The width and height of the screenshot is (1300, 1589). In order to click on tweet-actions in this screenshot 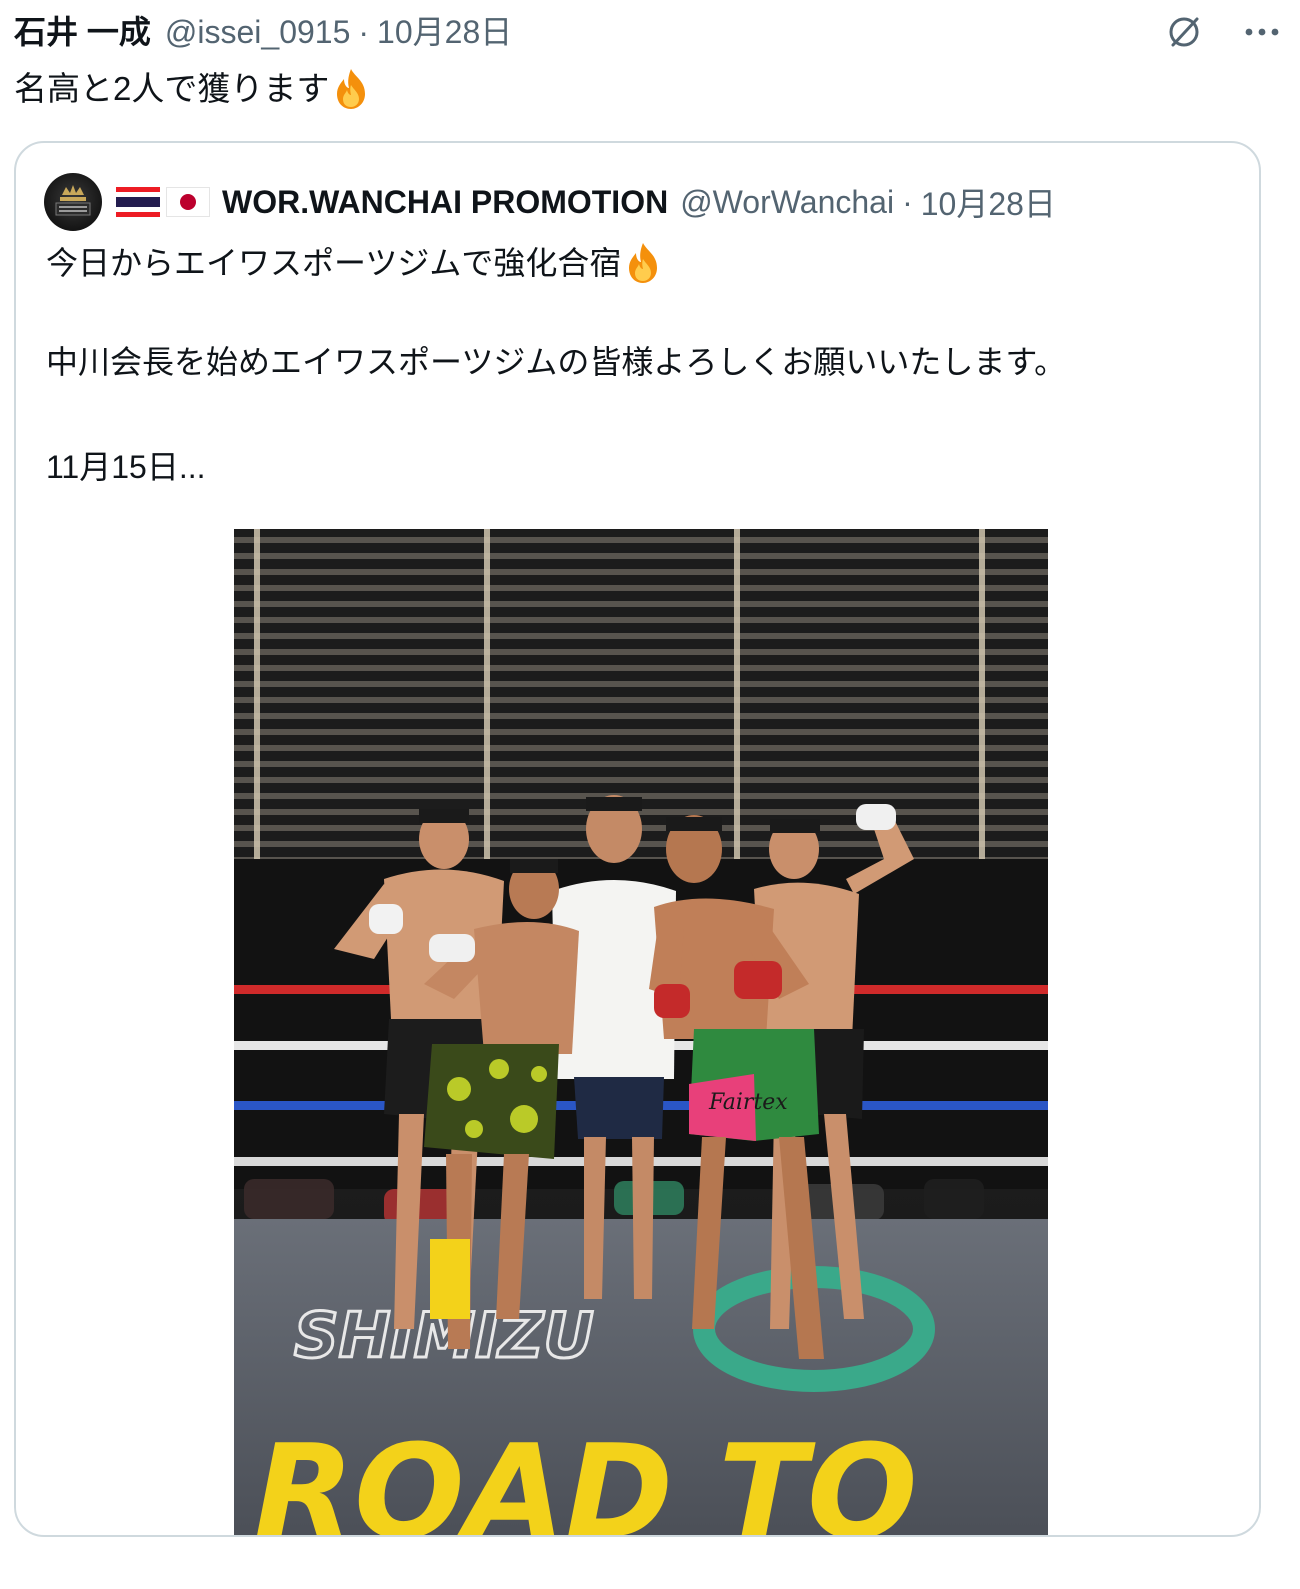, I will do `click(1223, 32)`.